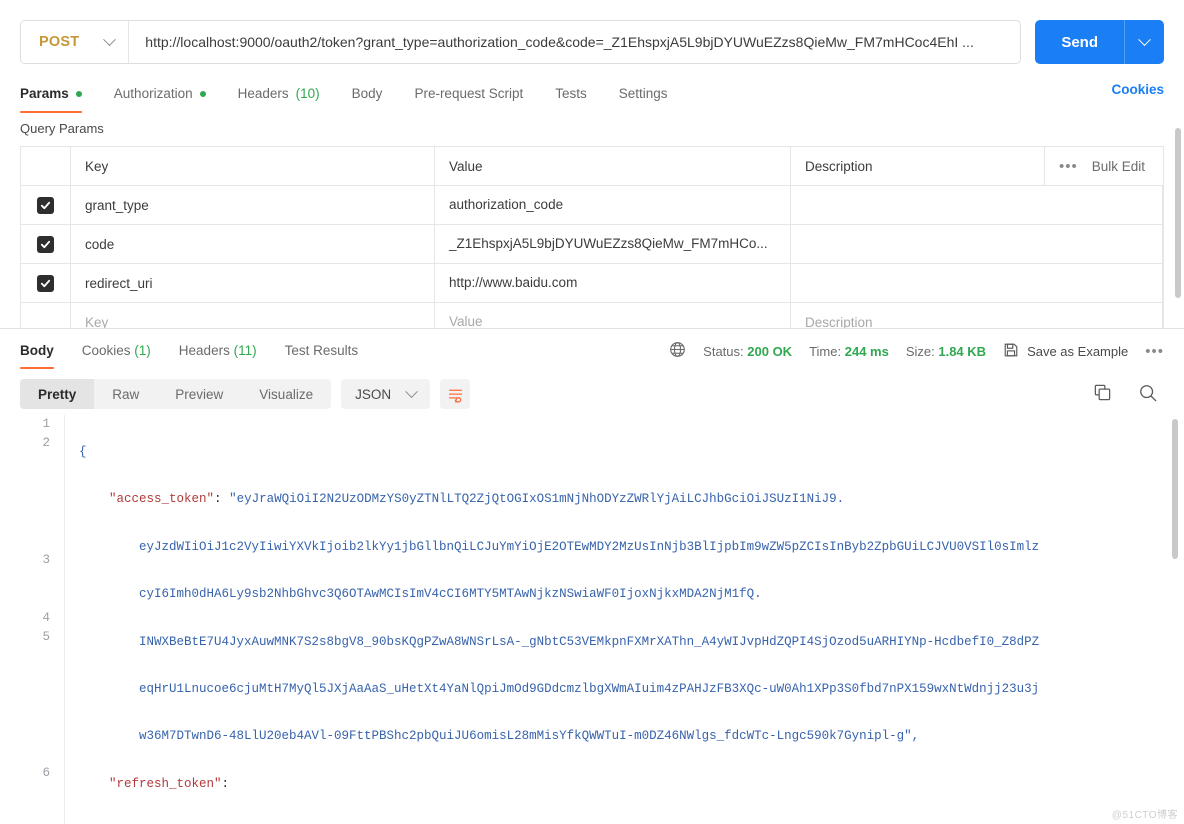  I want to click on save-as-example-button: Save as Example, so click(1065, 351).